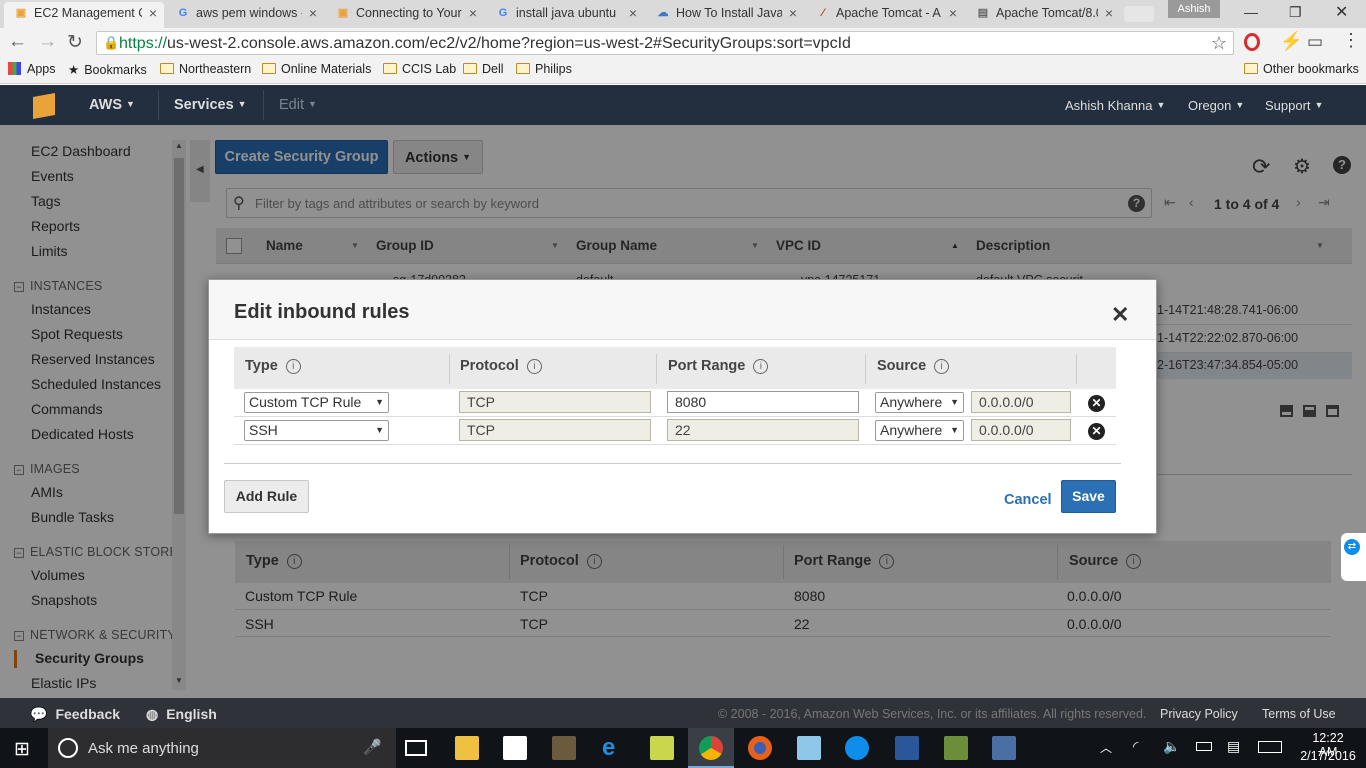  What do you see at coordinates (210, 105) in the screenshot?
I see `services-menu: Services ▼` at bounding box center [210, 105].